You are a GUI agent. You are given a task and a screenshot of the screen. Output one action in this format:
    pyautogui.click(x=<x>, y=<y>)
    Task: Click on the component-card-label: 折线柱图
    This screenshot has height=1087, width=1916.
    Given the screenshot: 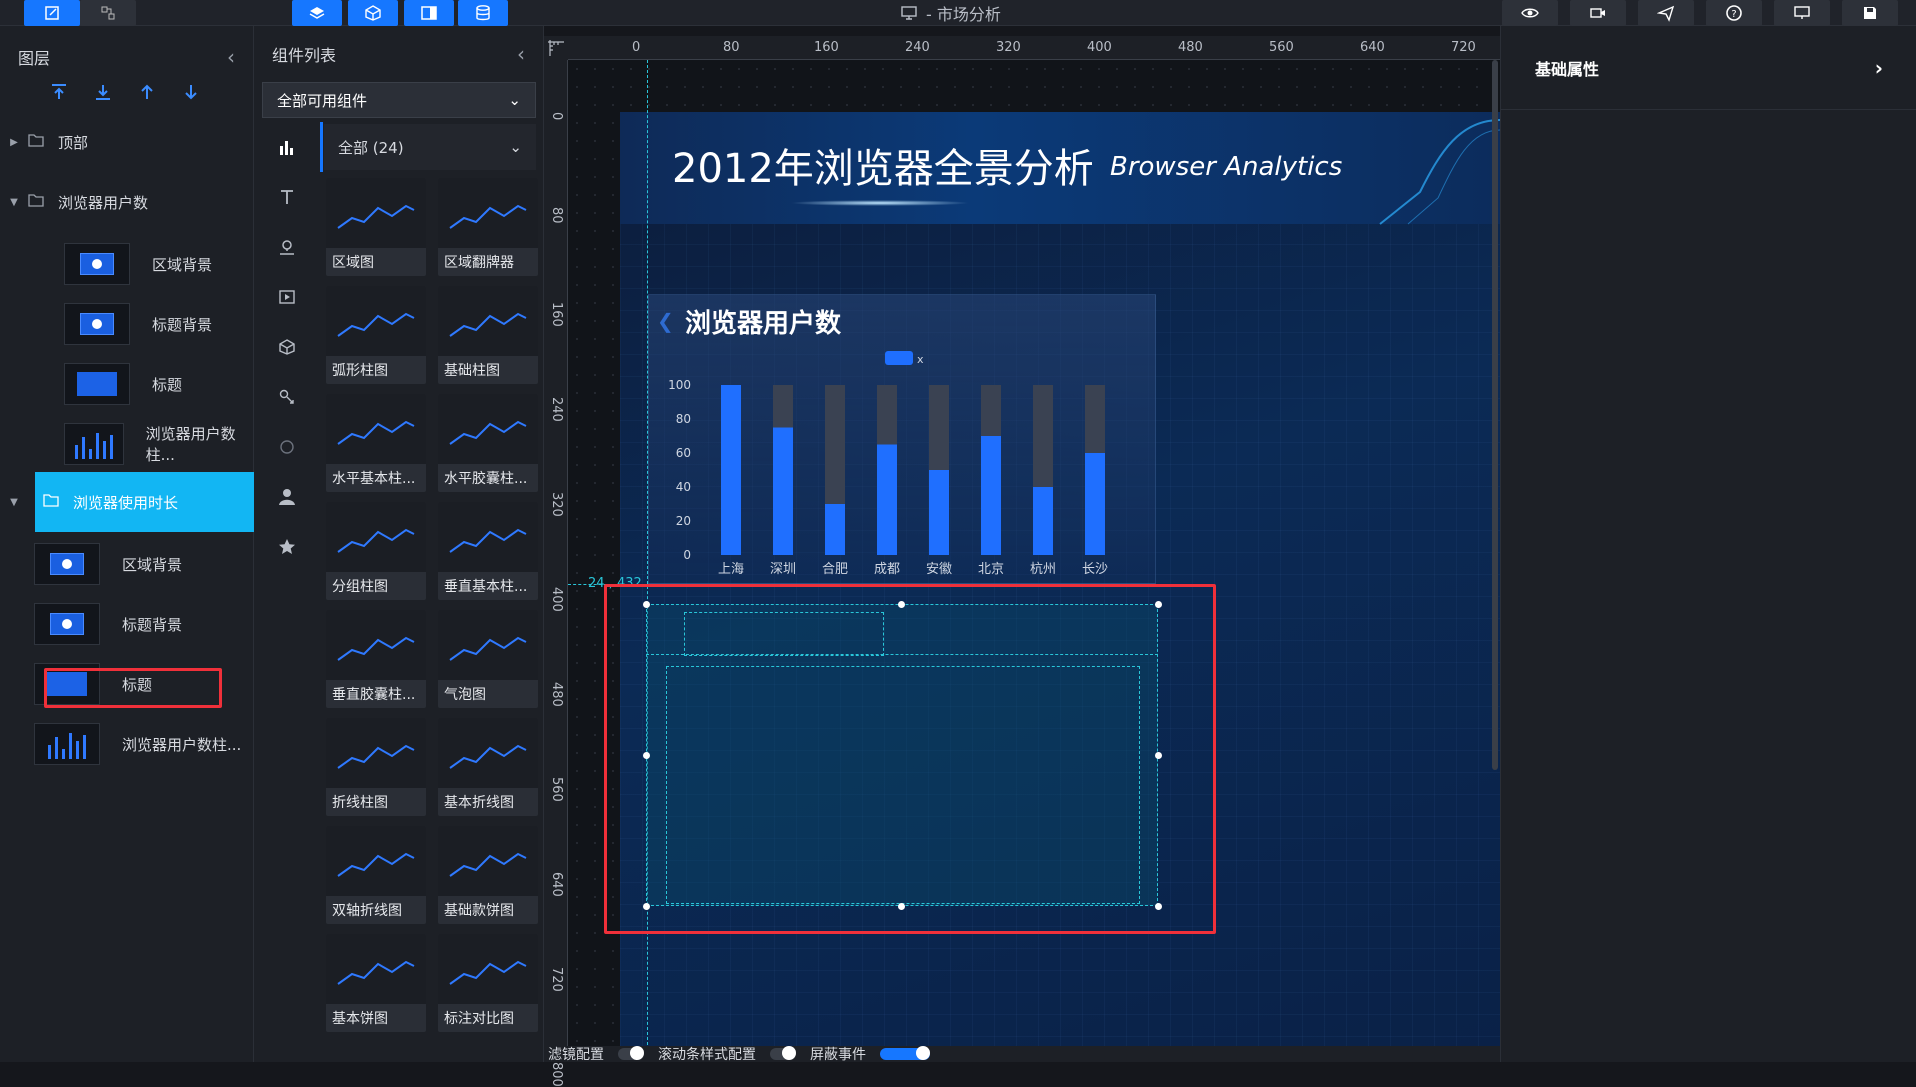 What is the action you would take?
    pyautogui.click(x=360, y=803)
    